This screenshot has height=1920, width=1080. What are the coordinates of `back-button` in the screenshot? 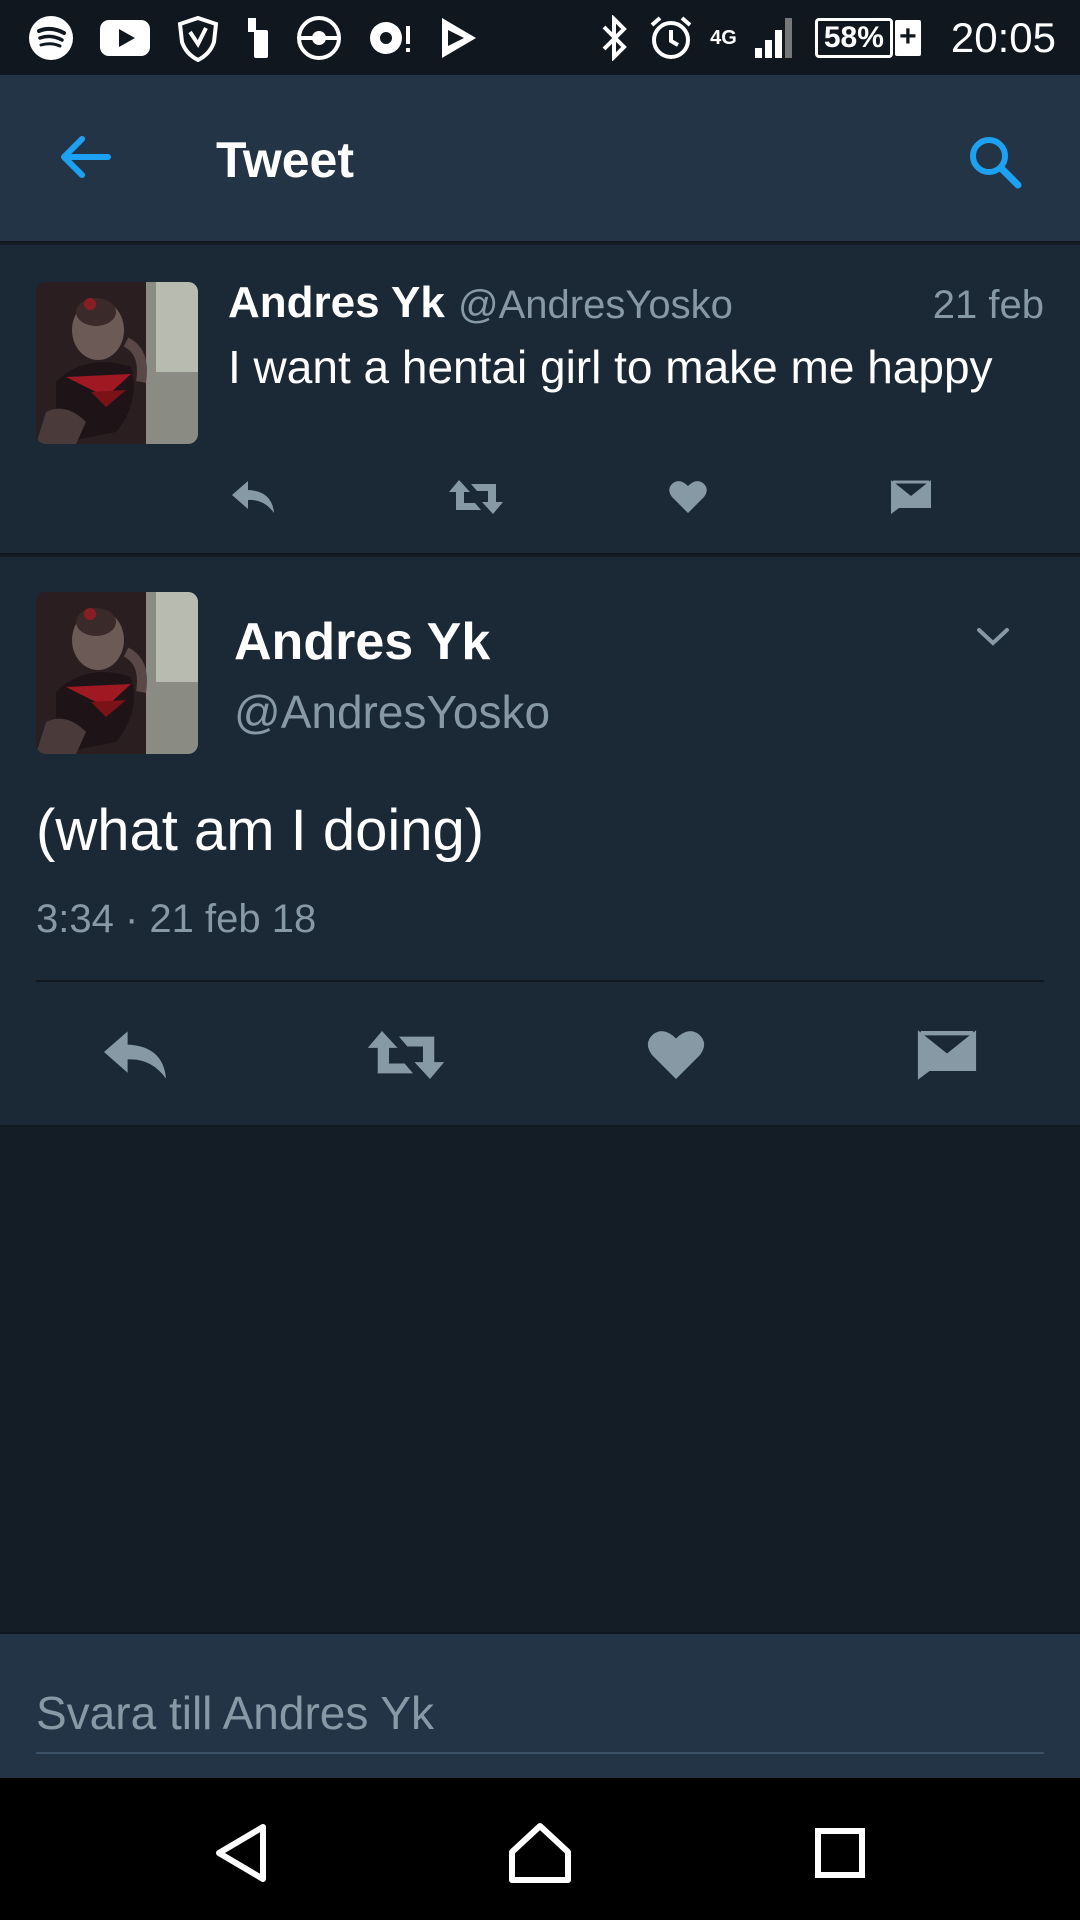 It's located at (85, 157).